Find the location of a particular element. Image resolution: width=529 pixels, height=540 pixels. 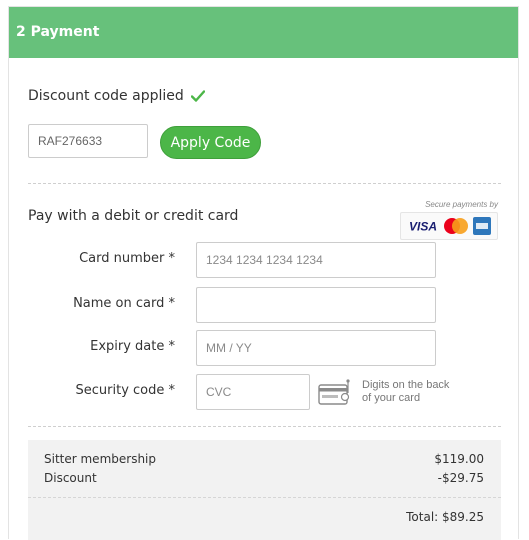

summary-divider is located at coordinates (264, 497).